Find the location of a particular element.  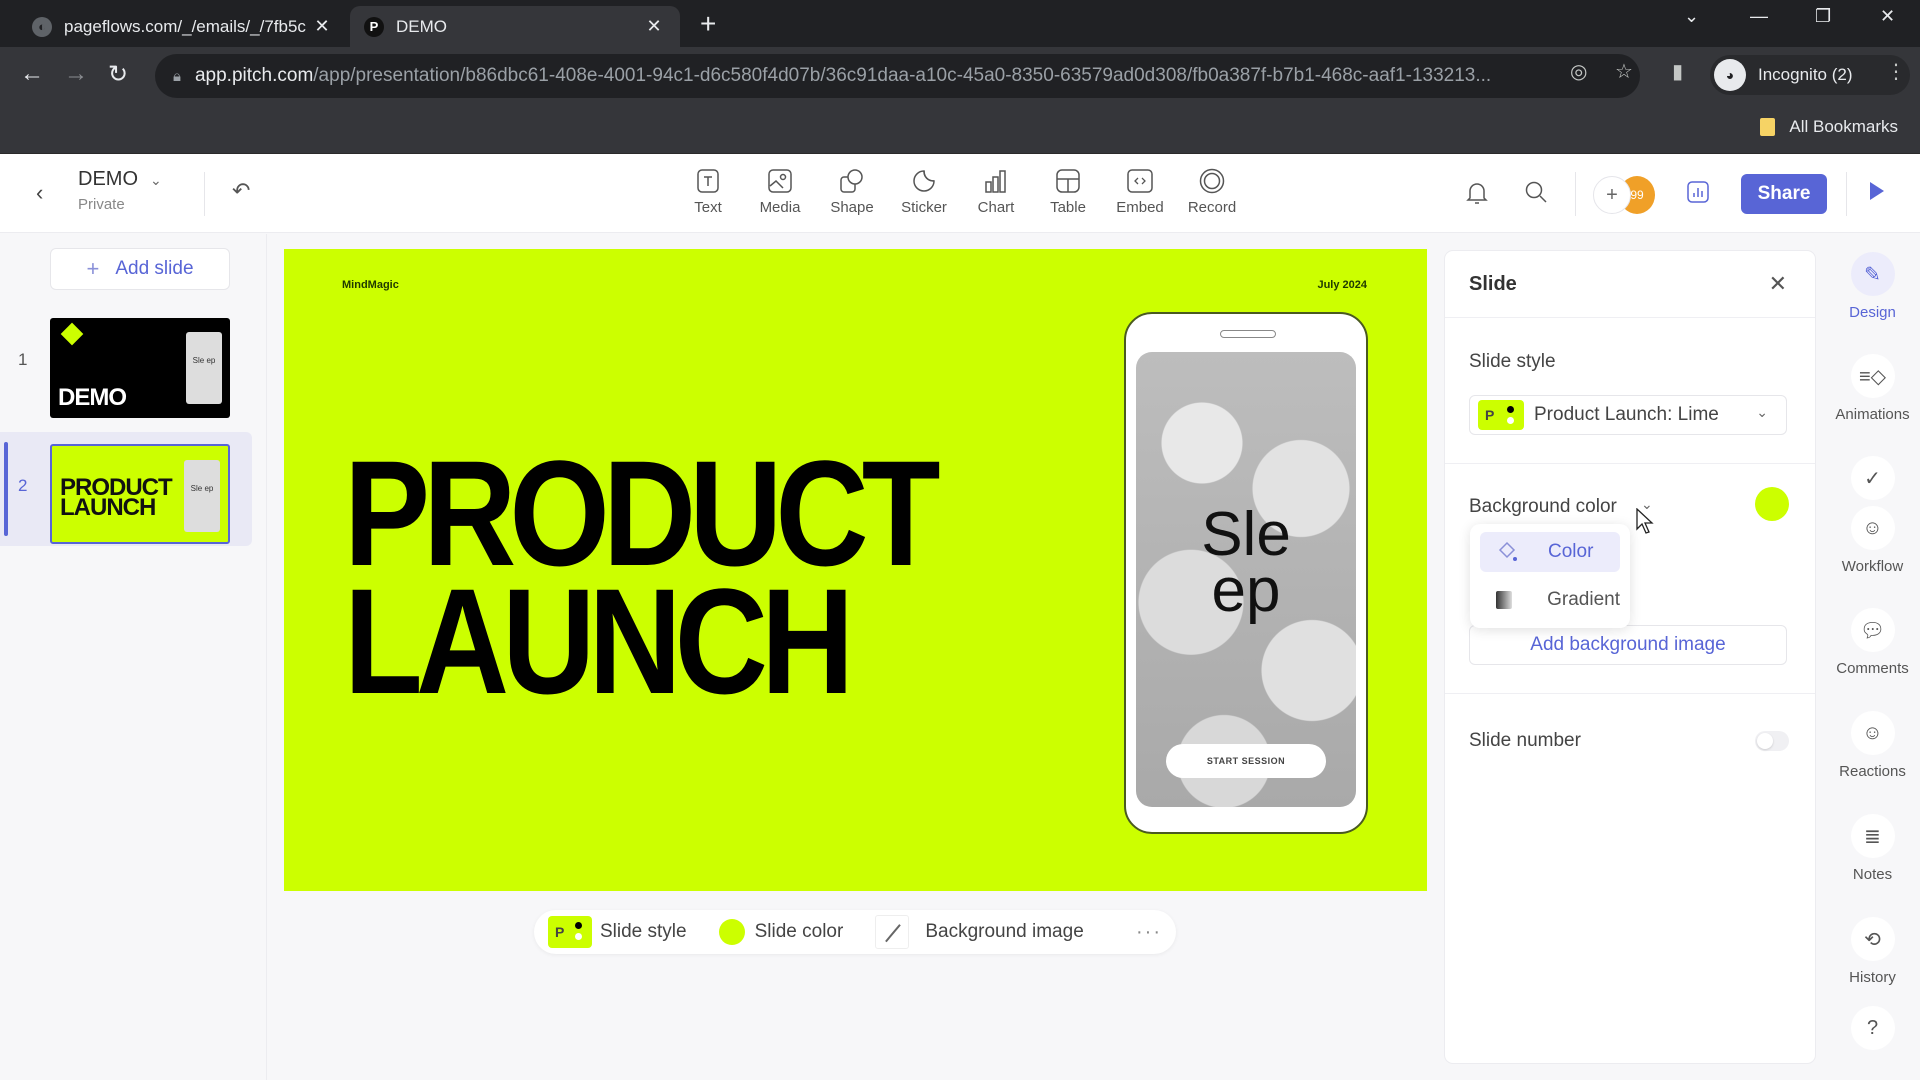

add-slide-button: + Add slide is located at coordinates (140, 269).